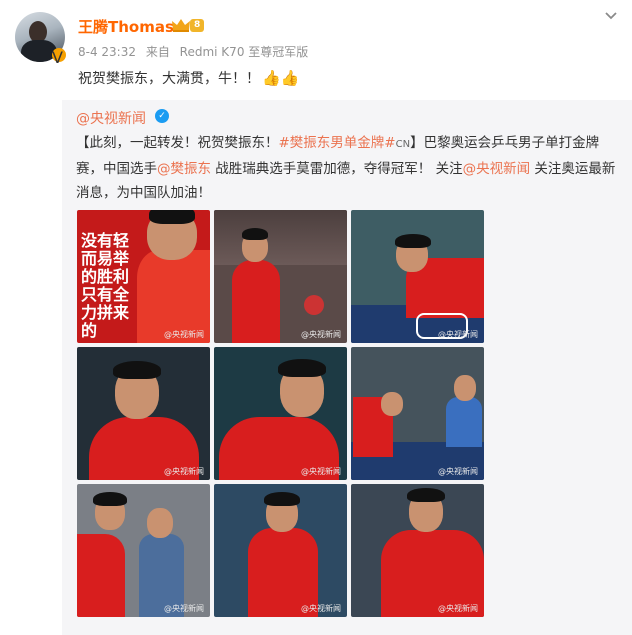  Describe the element at coordinates (59, 57) in the screenshot. I see `verified-badge-icon: V` at that location.